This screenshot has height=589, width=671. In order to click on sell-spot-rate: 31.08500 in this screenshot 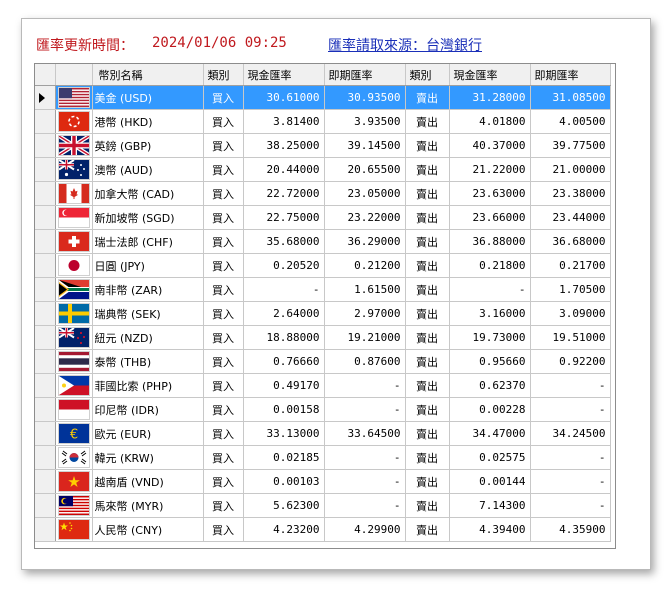, I will do `click(570, 97)`.